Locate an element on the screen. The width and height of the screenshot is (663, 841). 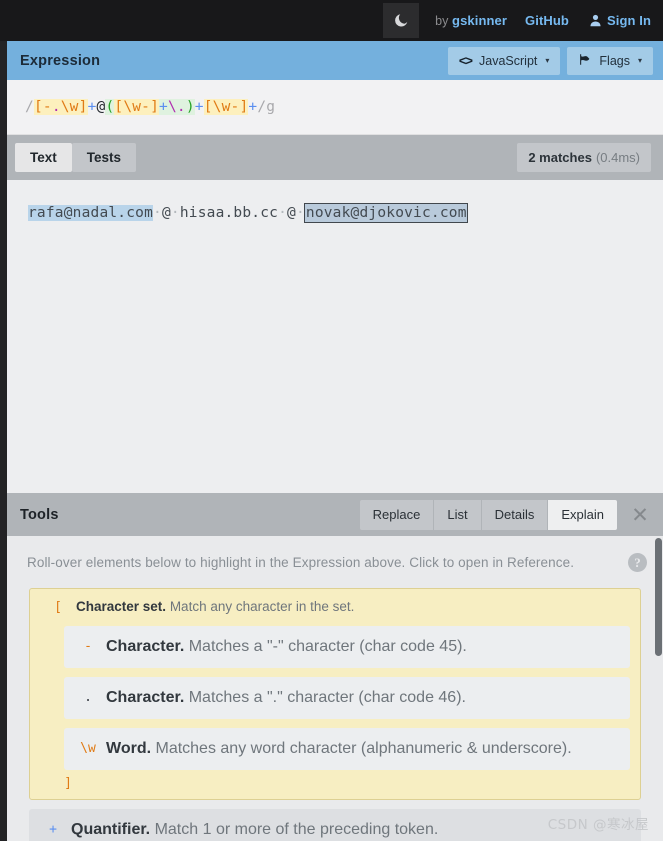
token-open-bracket: [ is located at coordinates (58, 607).